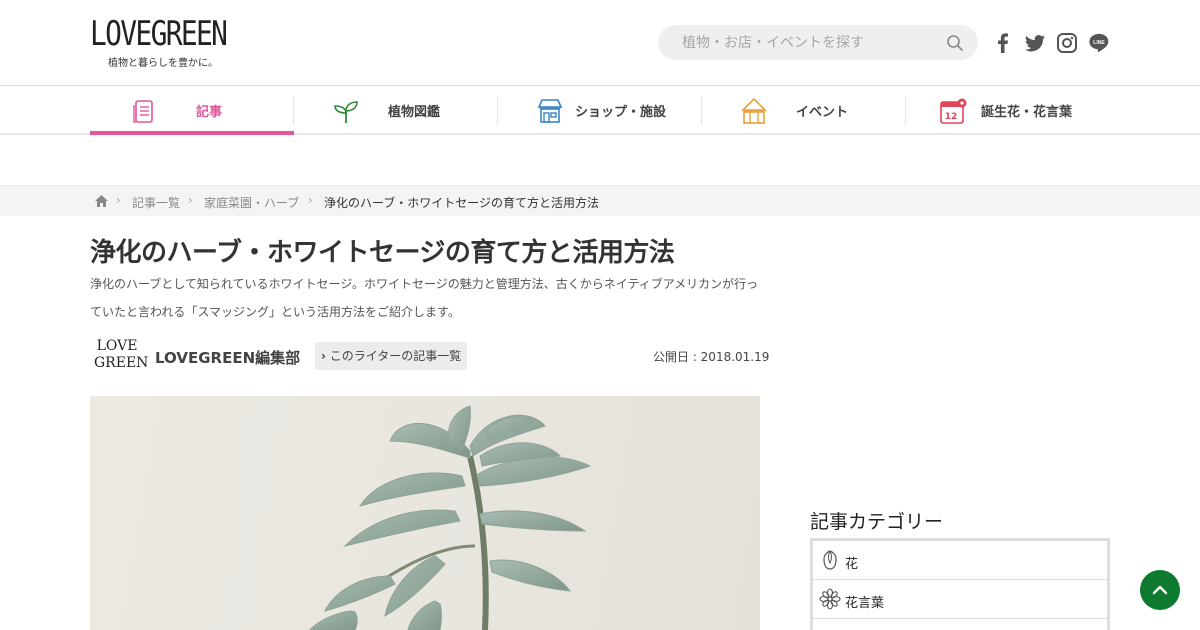 The image size is (1200, 630). What do you see at coordinates (117, 346) in the screenshot?
I see `author-avatar-line: LOVE` at bounding box center [117, 346].